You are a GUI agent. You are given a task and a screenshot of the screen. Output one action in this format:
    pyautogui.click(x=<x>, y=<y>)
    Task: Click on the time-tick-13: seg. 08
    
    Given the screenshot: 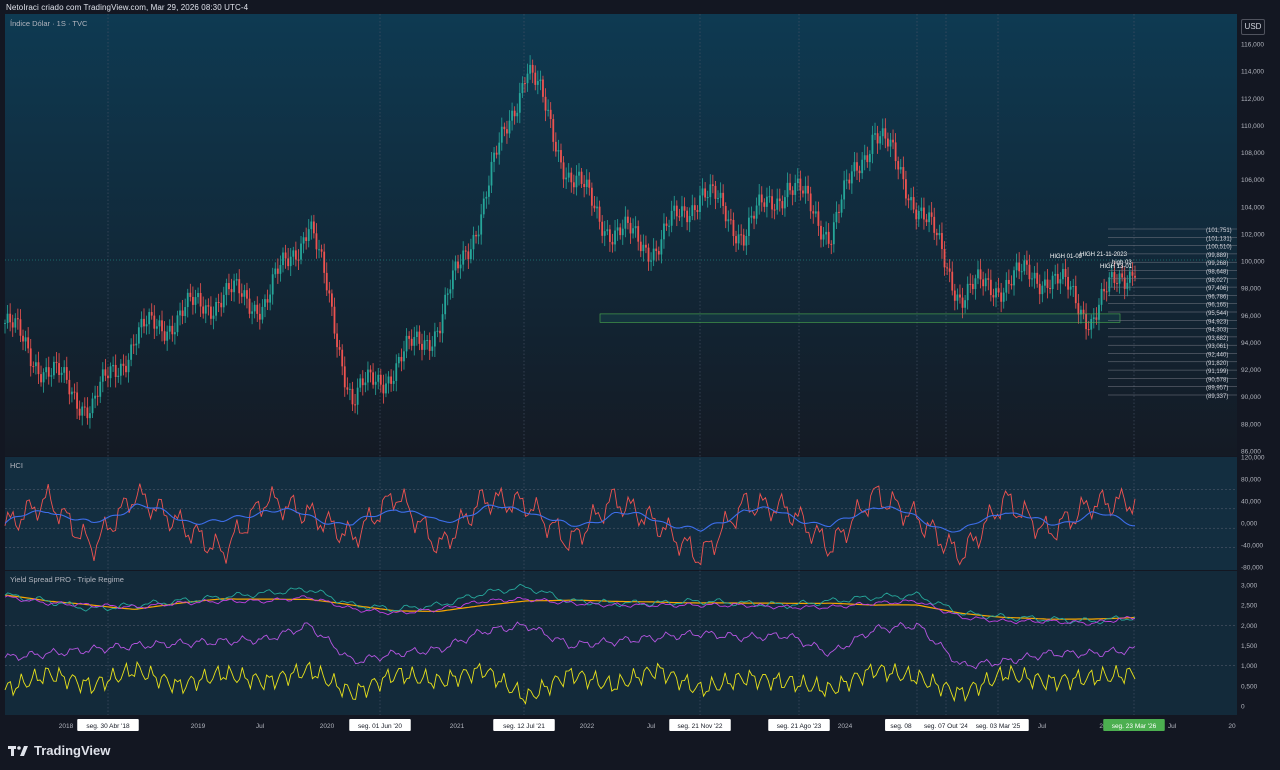 What is the action you would take?
    pyautogui.click(x=901, y=726)
    